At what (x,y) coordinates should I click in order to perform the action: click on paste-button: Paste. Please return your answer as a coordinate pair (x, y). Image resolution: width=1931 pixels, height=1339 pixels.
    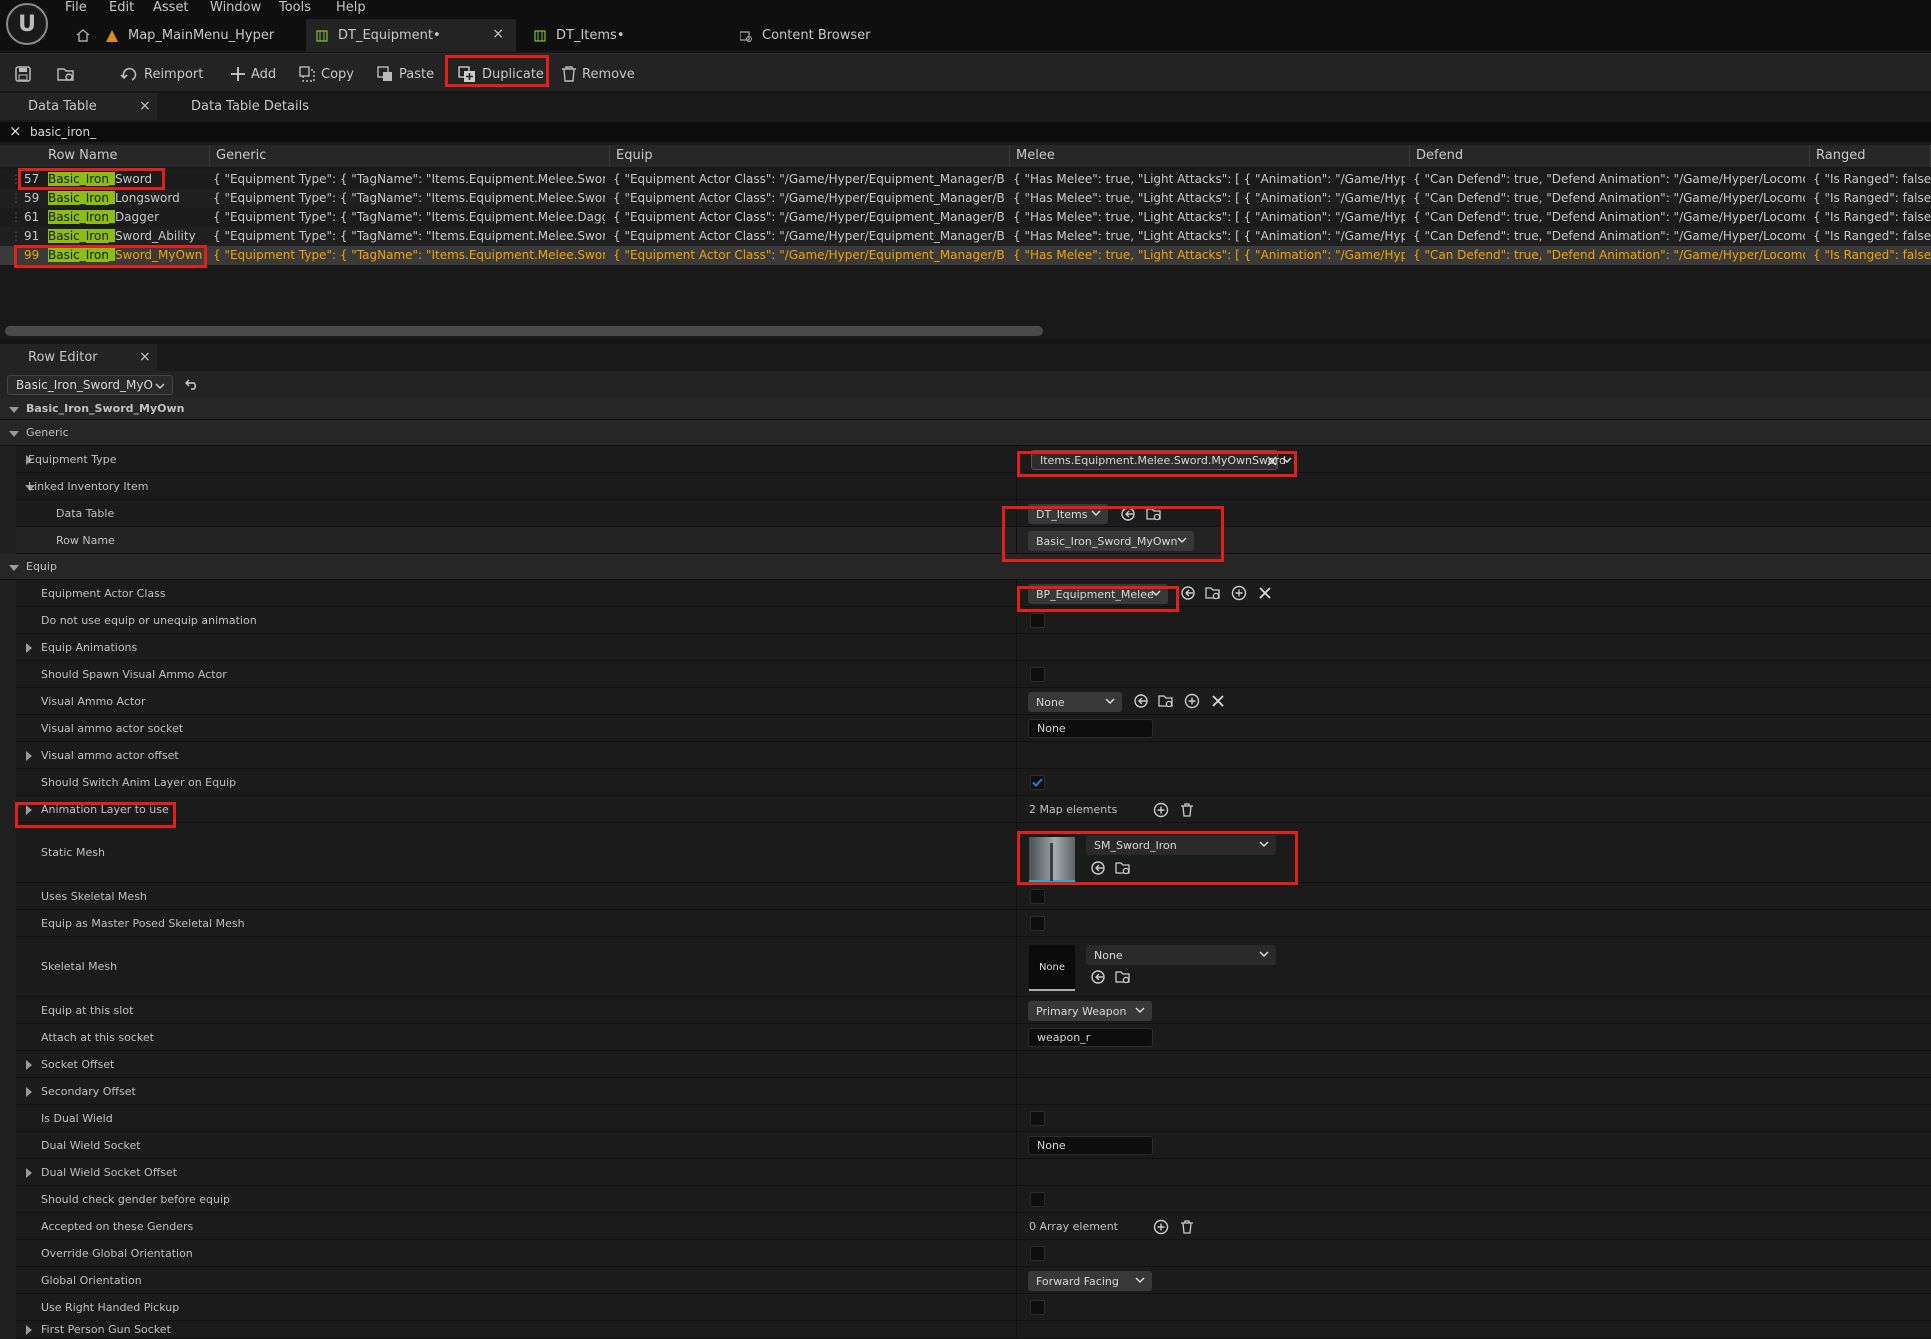
    Looking at the image, I should click on (405, 74).